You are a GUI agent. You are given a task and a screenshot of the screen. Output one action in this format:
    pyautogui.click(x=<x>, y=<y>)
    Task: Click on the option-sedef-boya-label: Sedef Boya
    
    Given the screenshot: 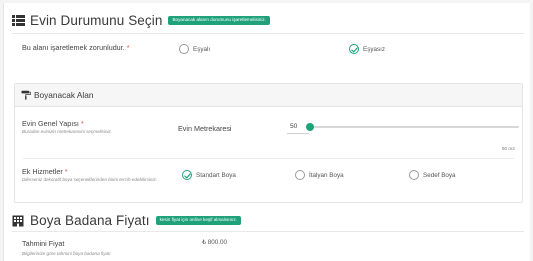 What is the action you would take?
    pyautogui.click(x=439, y=175)
    